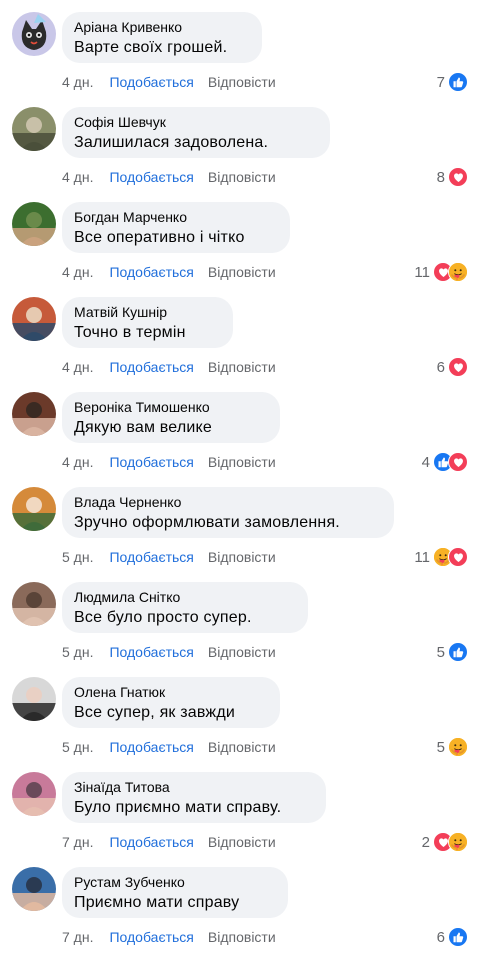 The width and height of the screenshot is (480, 959). I want to click on comment-author: Богдан Марченко, so click(130, 217).